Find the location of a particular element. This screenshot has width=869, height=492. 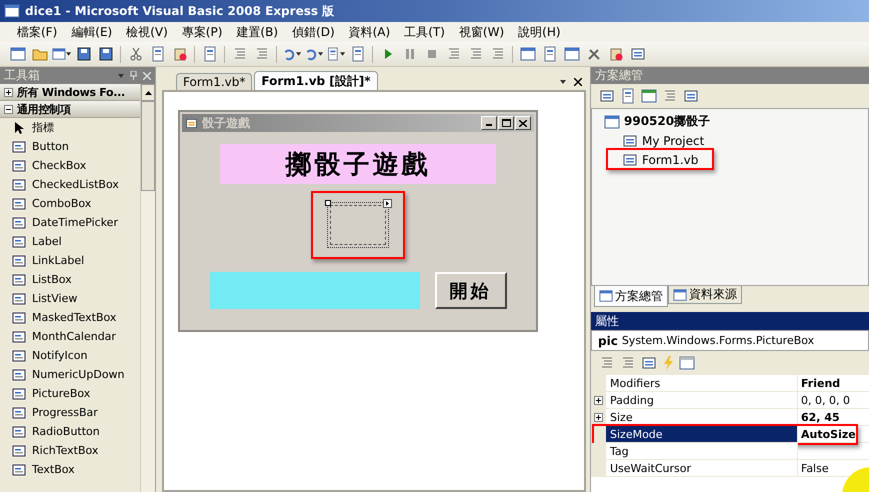

panel-title: 工具箱 is located at coordinates (22, 75).